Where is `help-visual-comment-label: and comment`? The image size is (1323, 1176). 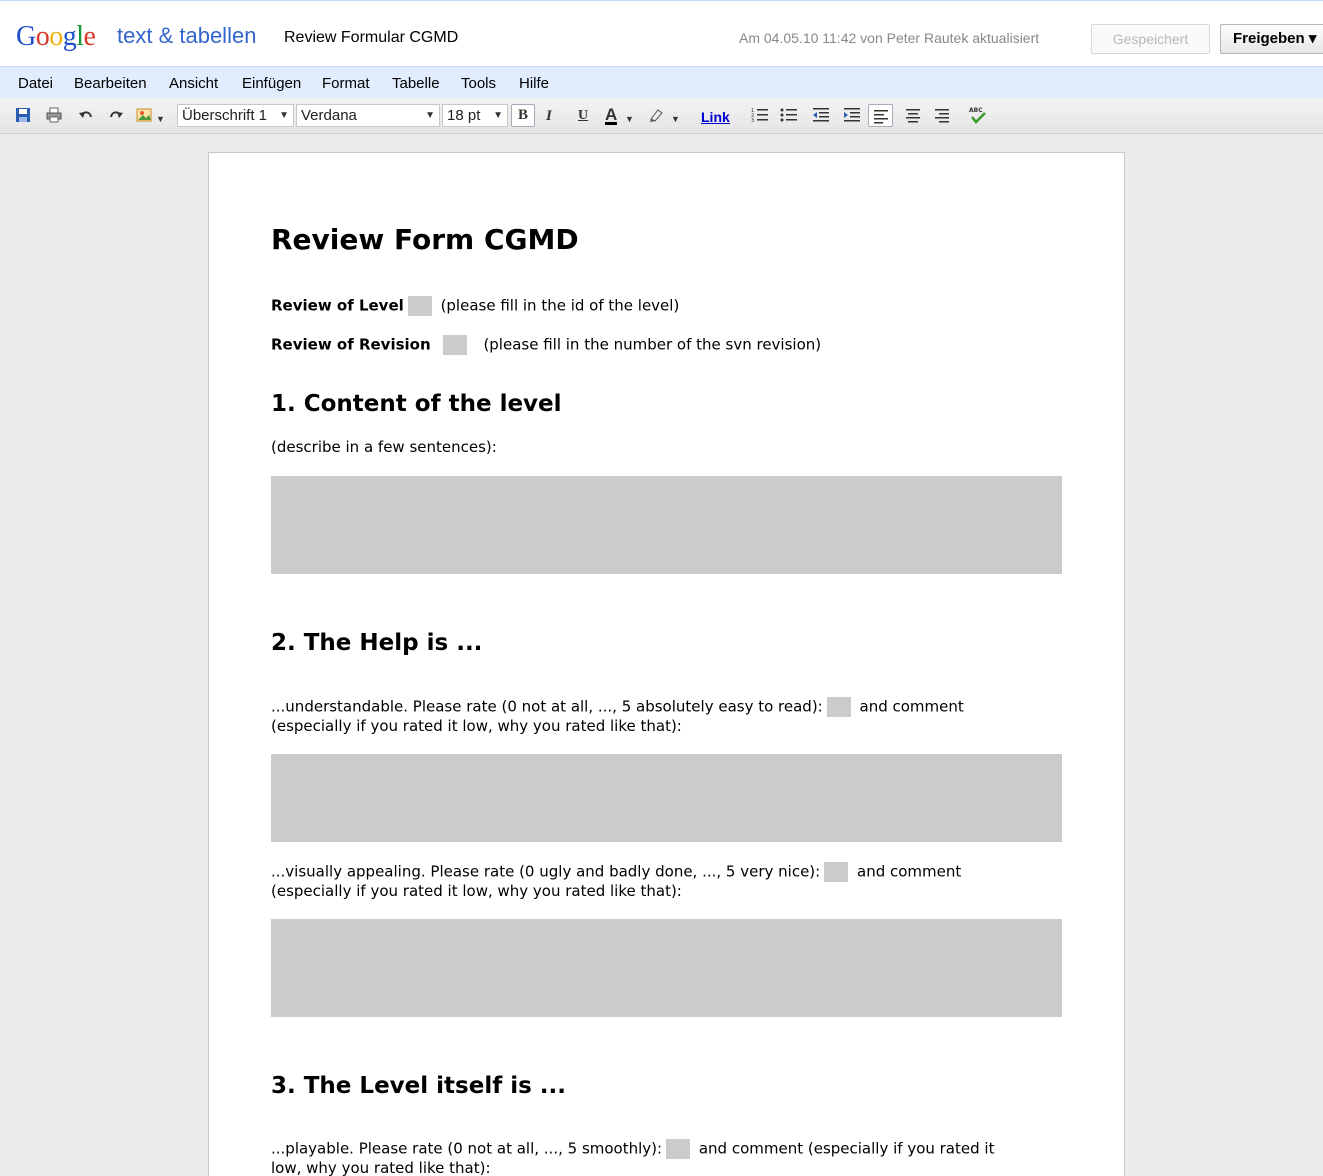
help-visual-comment-label: and comment is located at coordinates (909, 871).